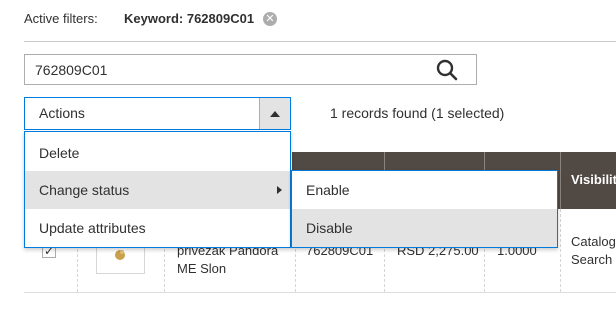 The height and width of the screenshot is (310, 616). I want to click on triangle-up-icon, so click(275, 114).